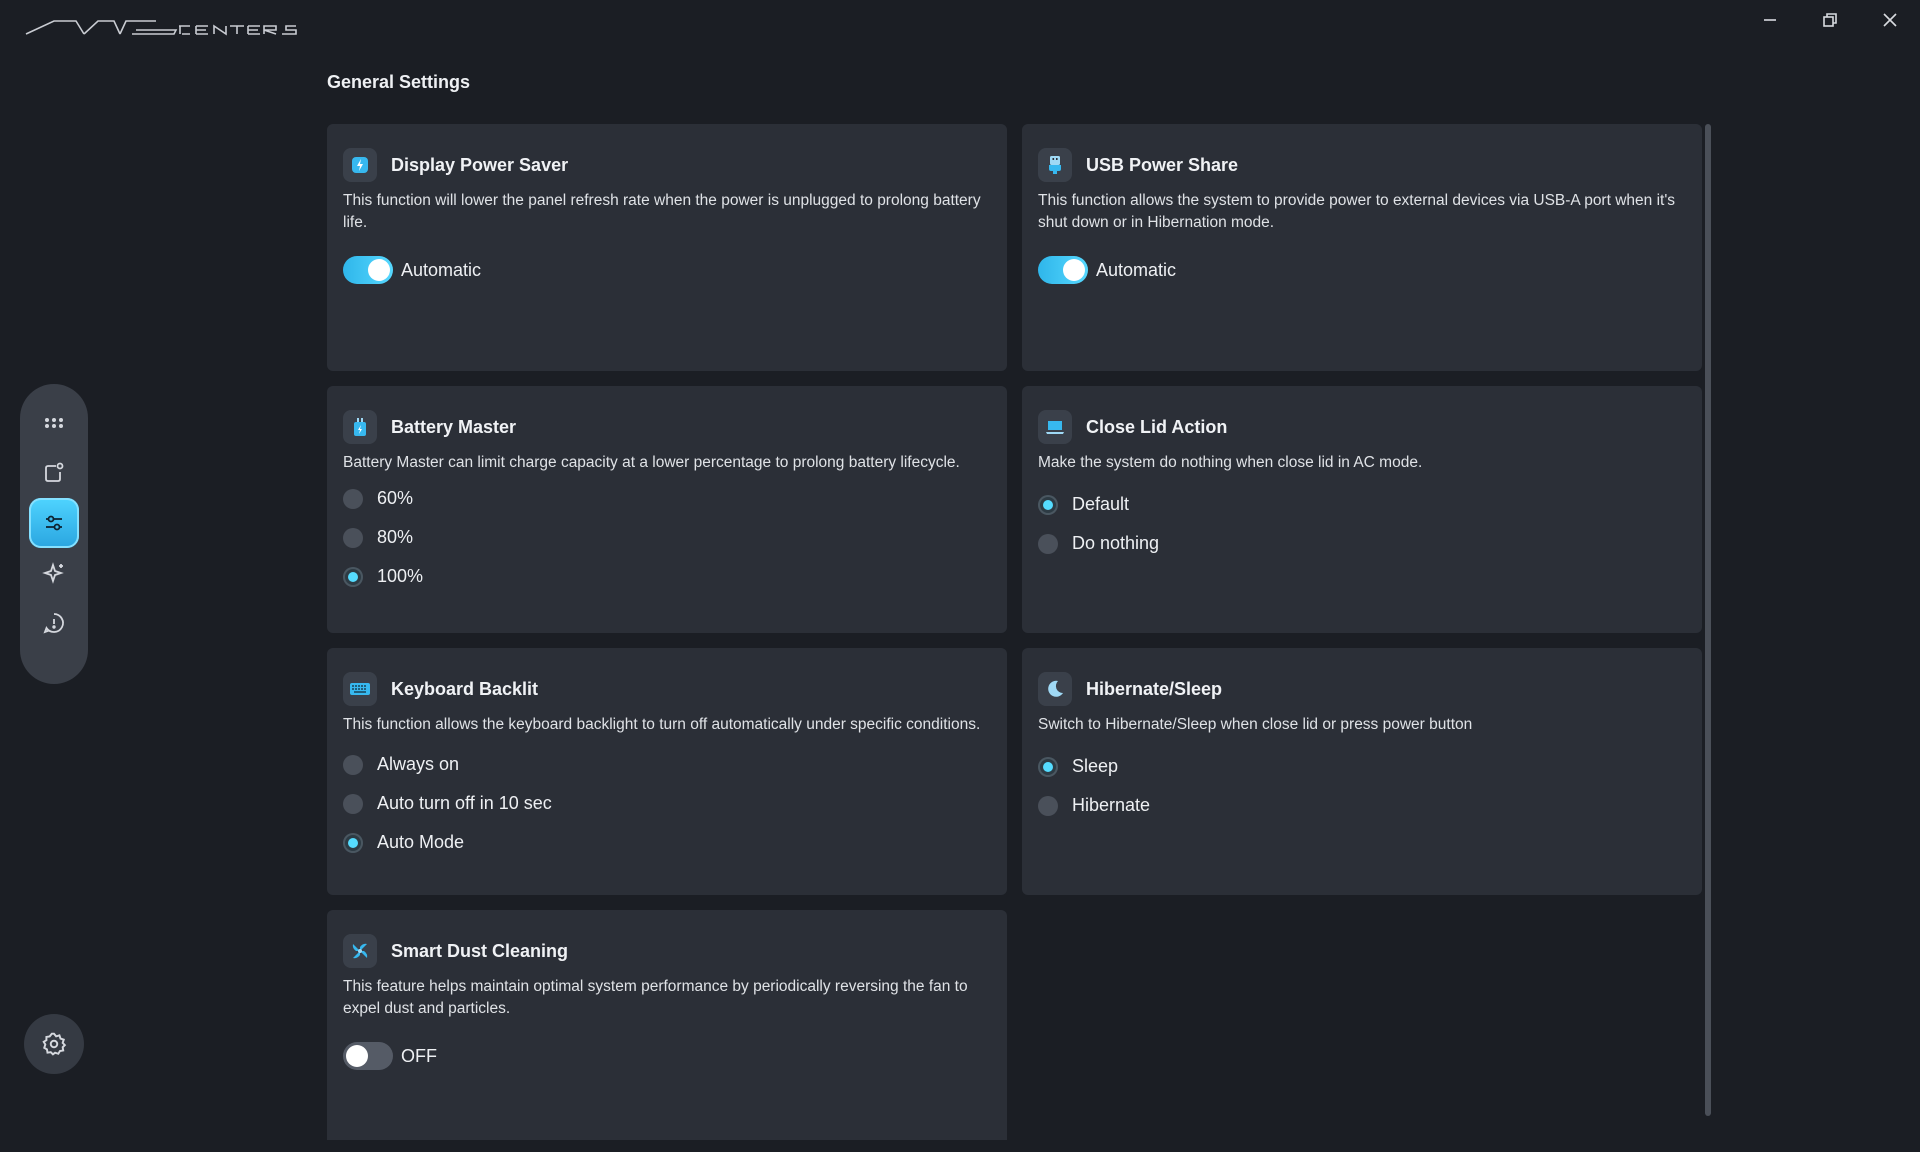  Describe the element at coordinates (1111, 805) in the screenshot. I see `option-label: Hibernate` at that location.